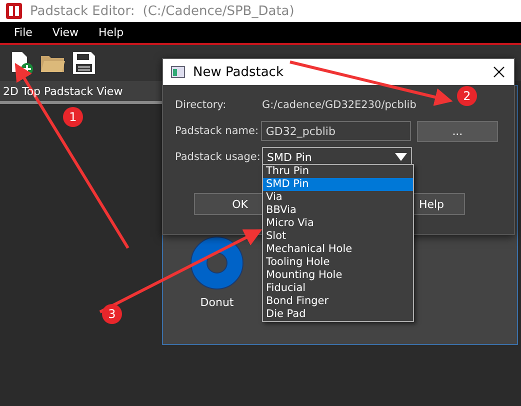 Image resolution: width=521 pixels, height=406 pixels. I want to click on usage-option: Tooling Hole, so click(338, 262).